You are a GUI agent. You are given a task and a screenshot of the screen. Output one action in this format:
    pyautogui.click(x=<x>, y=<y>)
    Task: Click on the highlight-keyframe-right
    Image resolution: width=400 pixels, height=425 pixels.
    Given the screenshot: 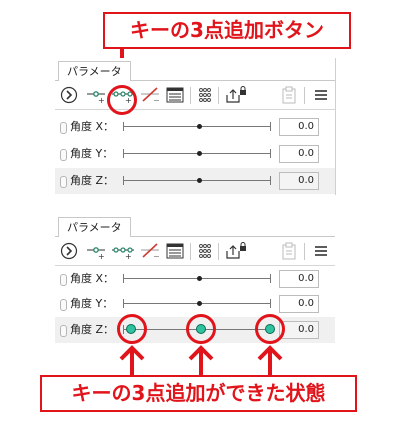 What is the action you would take?
    pyautogui.click(x=270, y=329)
    